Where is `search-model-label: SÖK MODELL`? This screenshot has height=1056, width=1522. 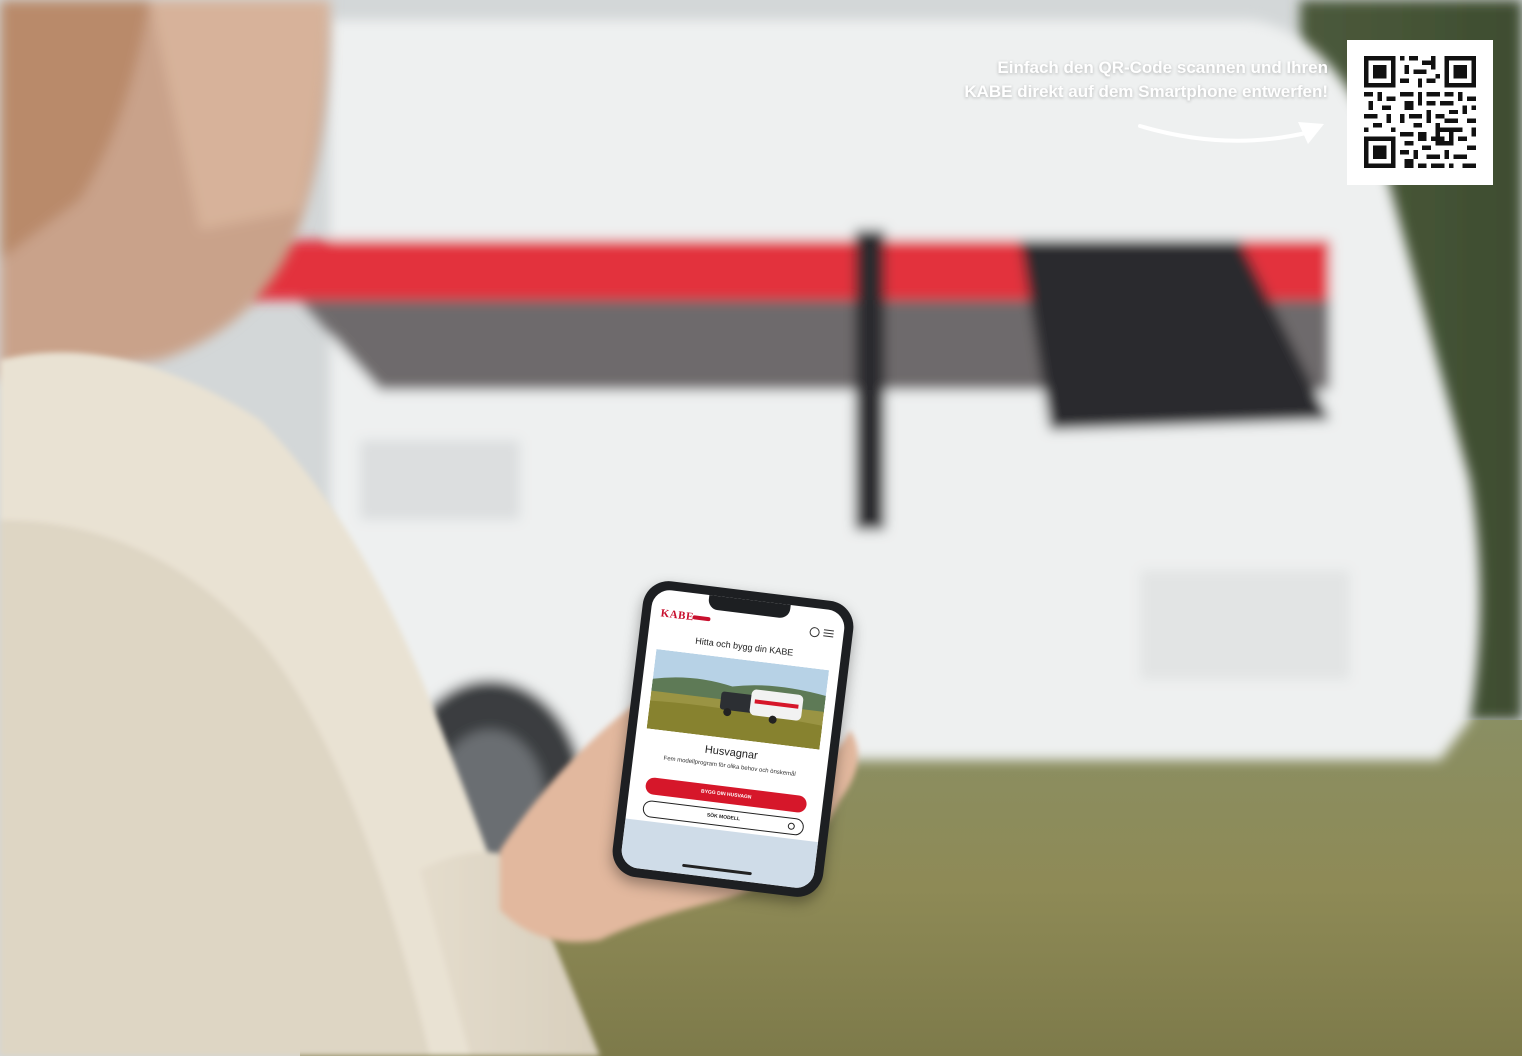
search-model-label: SÖK MODELL is located at coordinates (723, 817).